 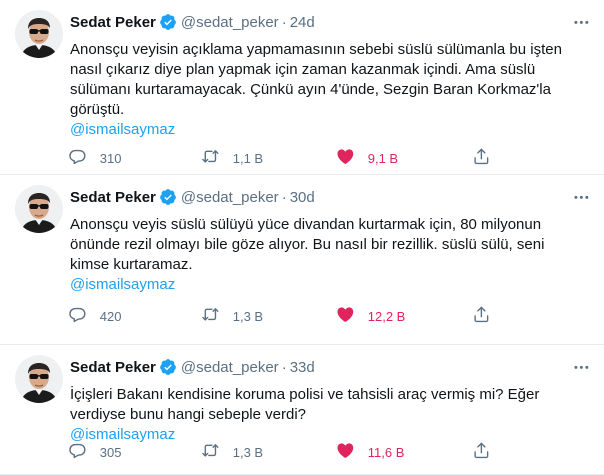 What do you see at coordinates (110, 158) in the screenshot?
I see `reply-count: 310` at bounding box center [110, 158].